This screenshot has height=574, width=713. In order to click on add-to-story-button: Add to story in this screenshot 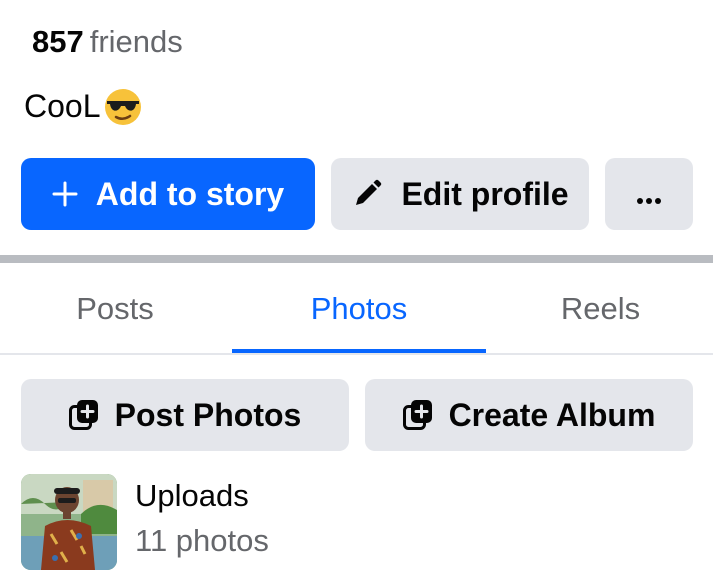, I will do `click(168, 194)`.